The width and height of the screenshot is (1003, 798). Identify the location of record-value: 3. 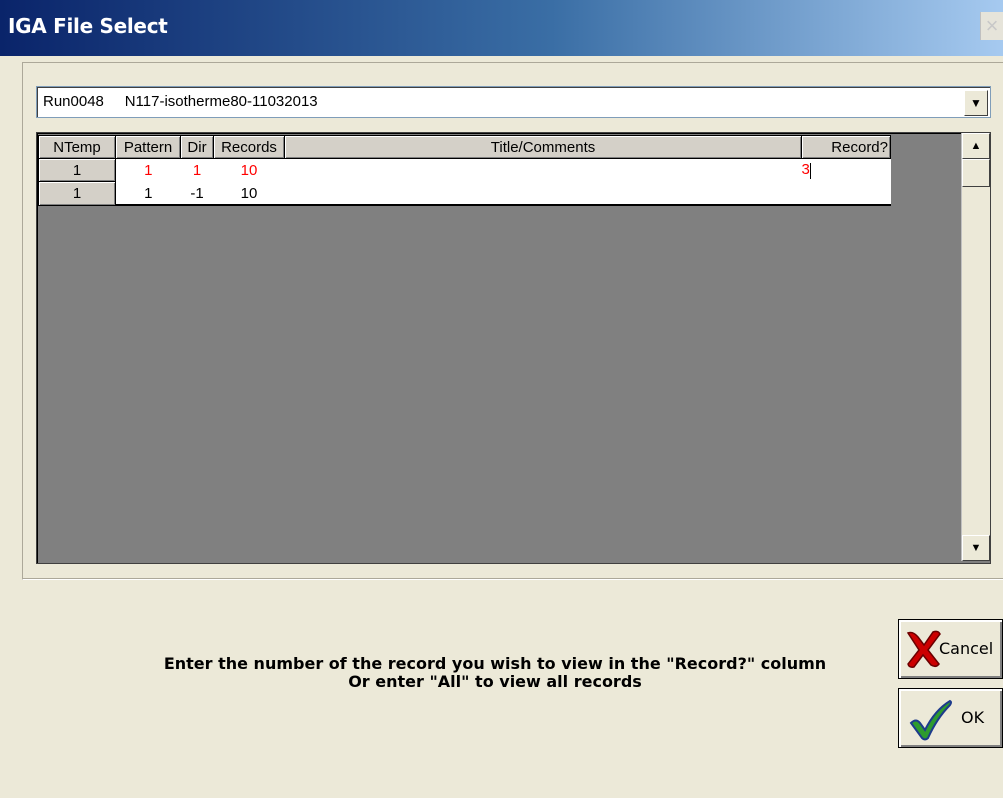
(805, 170).